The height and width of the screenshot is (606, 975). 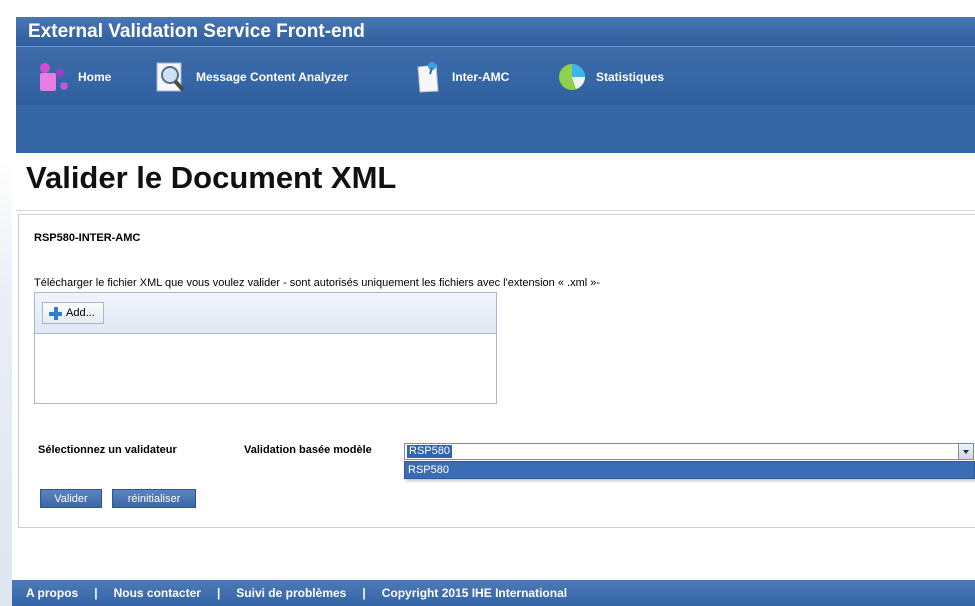 What do you see at coordinates (154, 498) in the screenshot?
I see `reset-button: réinitialiser` at bounding box center [154, 498].